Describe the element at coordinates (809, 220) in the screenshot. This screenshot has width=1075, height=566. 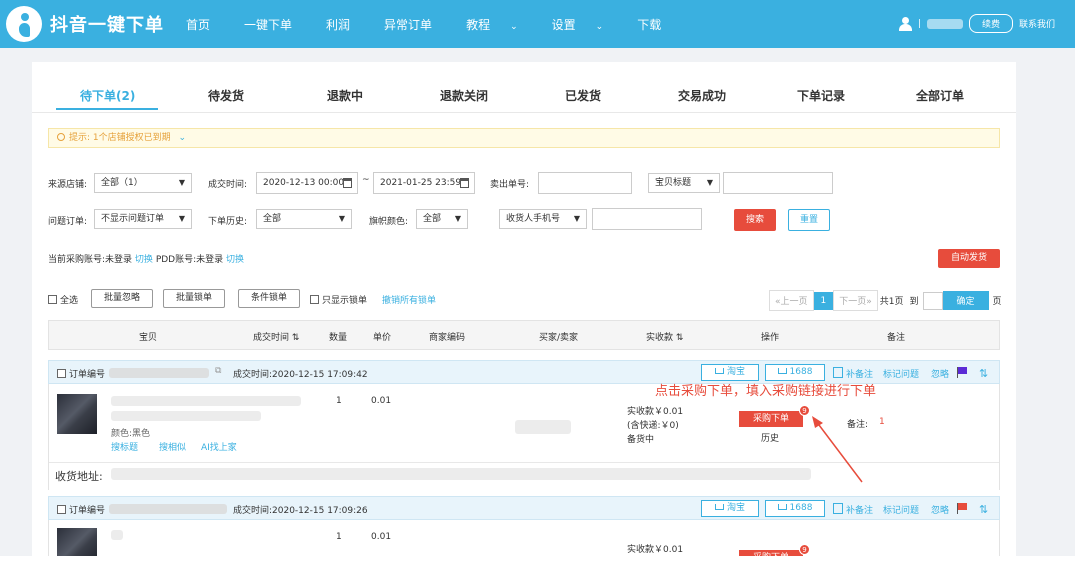
I see `reset-button: 重置` at that location.